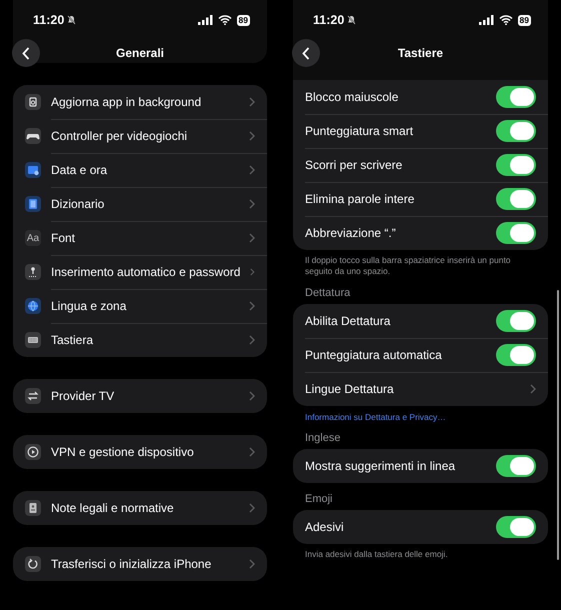  I want to click on settings-row: VPN e gestione dispositivo, so click(140, 452).